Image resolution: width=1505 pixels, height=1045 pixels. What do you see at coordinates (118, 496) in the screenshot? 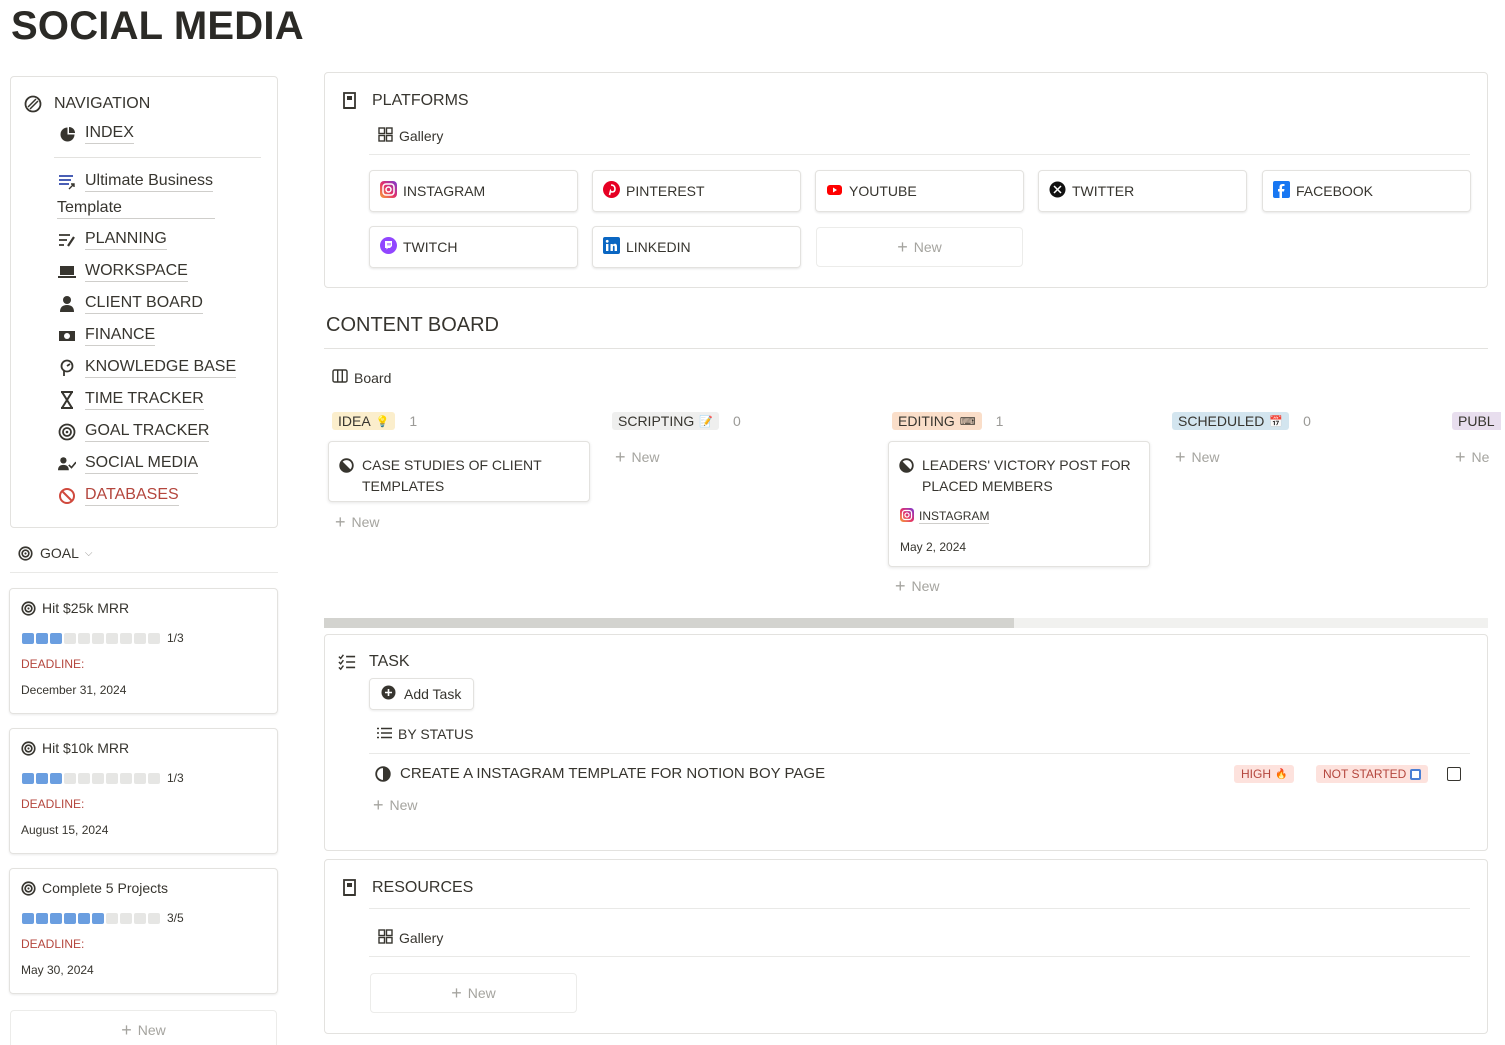
I see `nav-item-databases: DATABASES` at bounding box center [118, 496].